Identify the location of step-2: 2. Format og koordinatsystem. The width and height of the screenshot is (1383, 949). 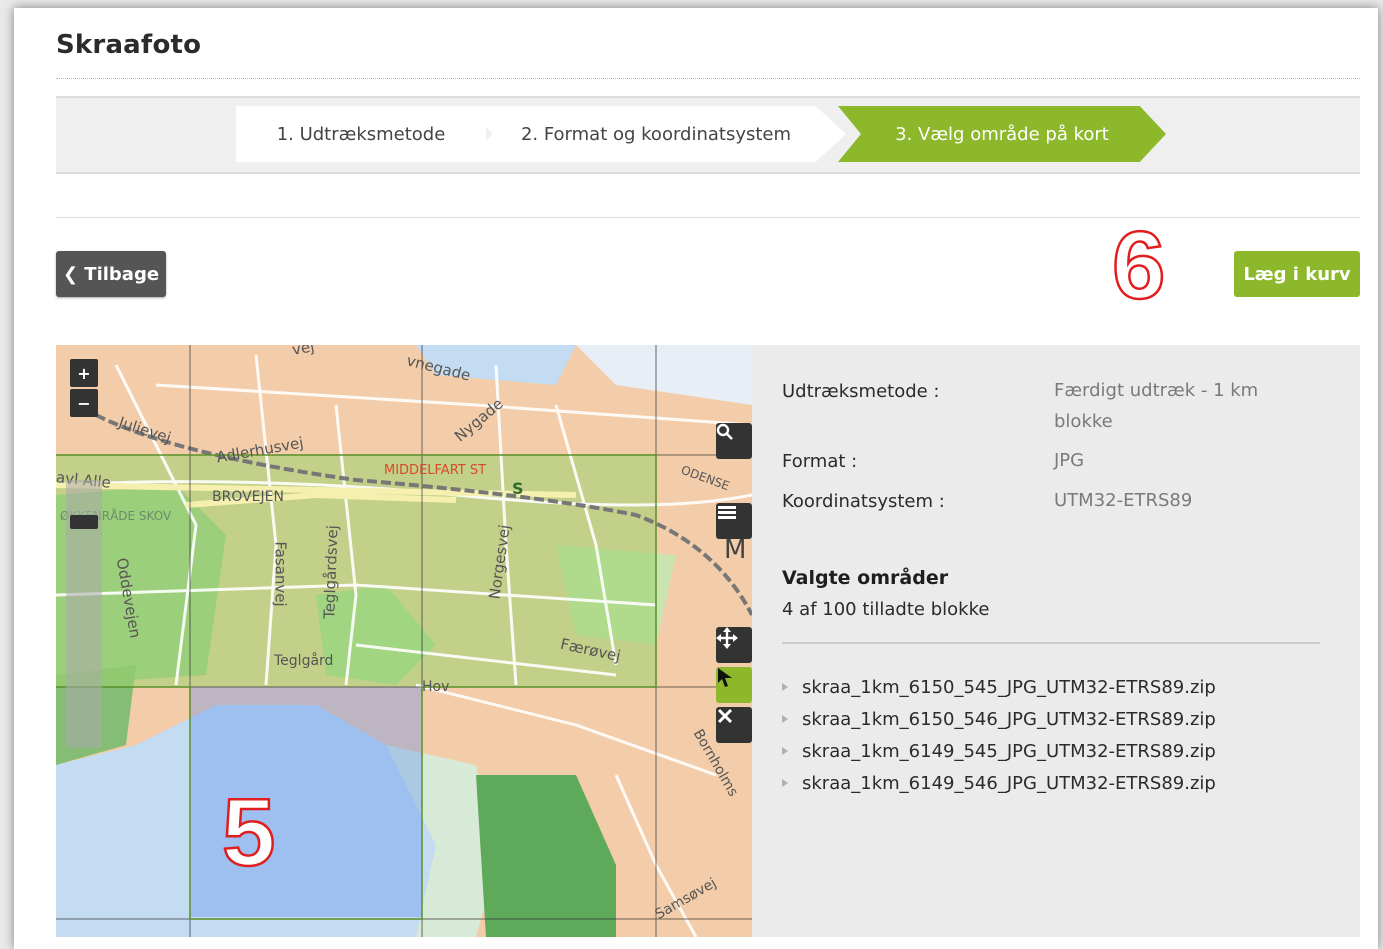
(656, 134).